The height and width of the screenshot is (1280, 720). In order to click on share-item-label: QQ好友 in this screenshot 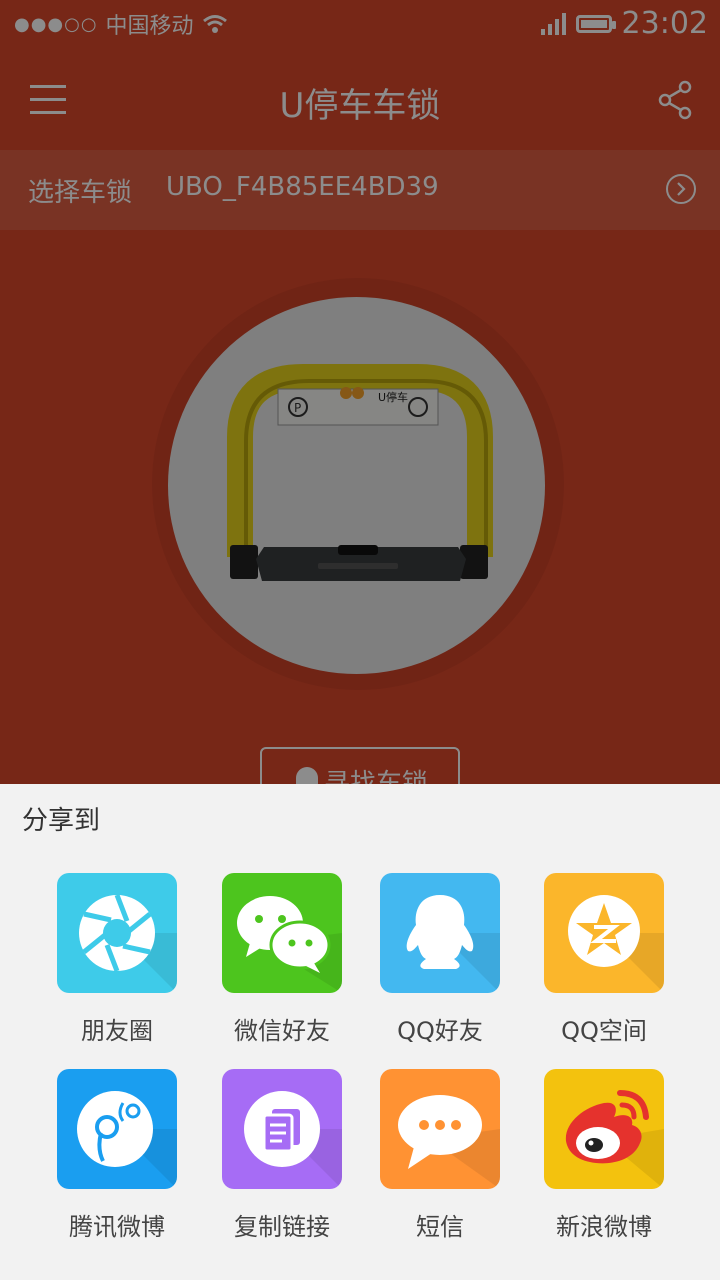, I will do `click(440, 1031)`.